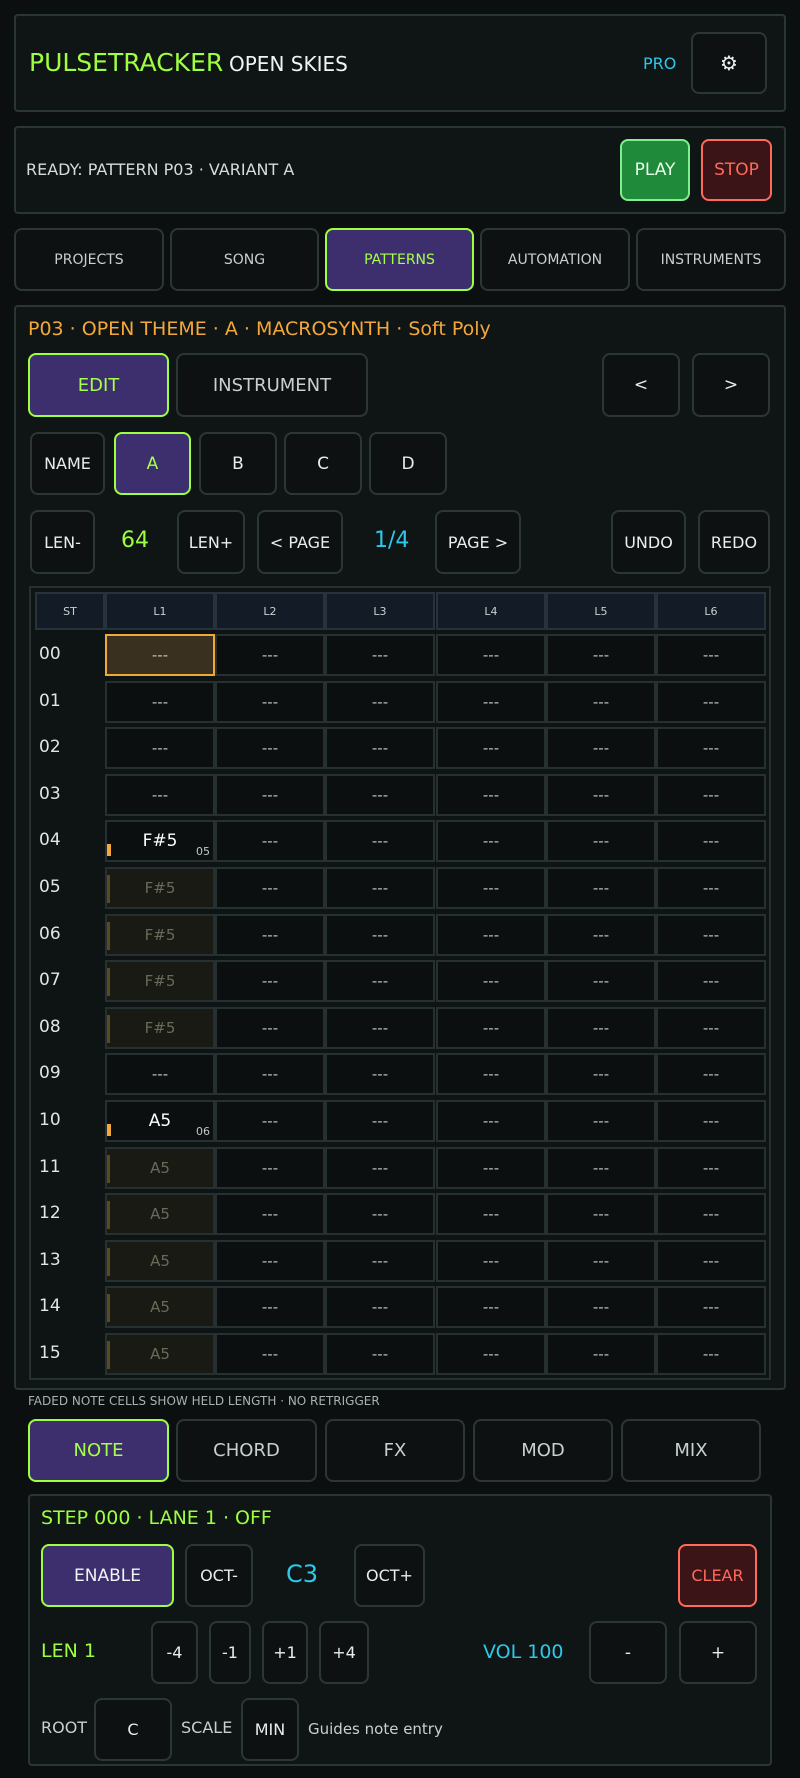 This screenshot has width=800, height=1778. Describe the element at coordinates (98, 1450) in the screenshot. I see `mode-tab-note: NOTE` at that location.